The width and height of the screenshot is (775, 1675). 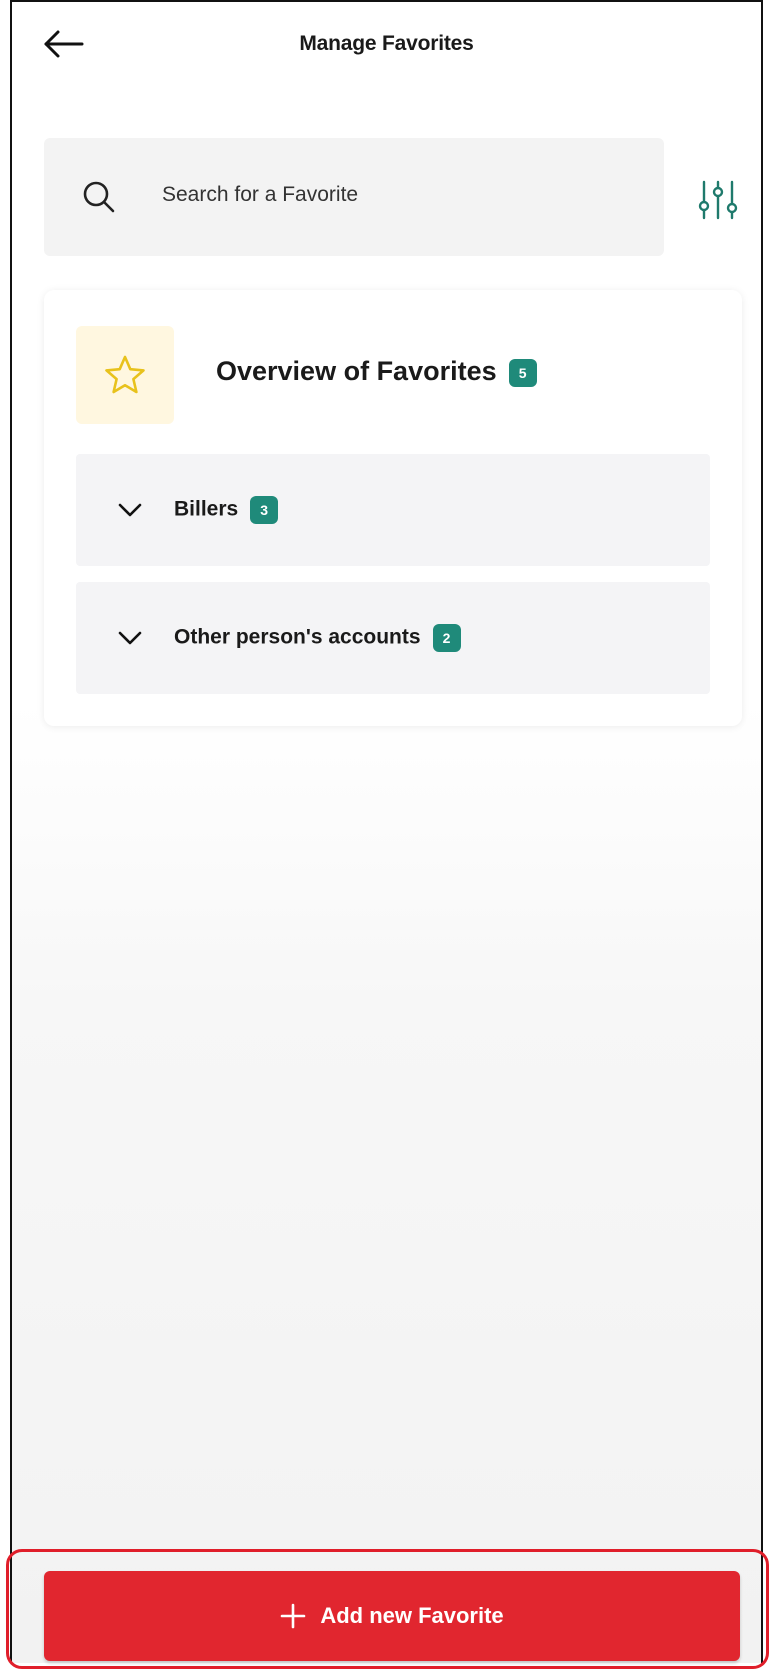 I want to click on filter-button, so click(x=718, y=200).